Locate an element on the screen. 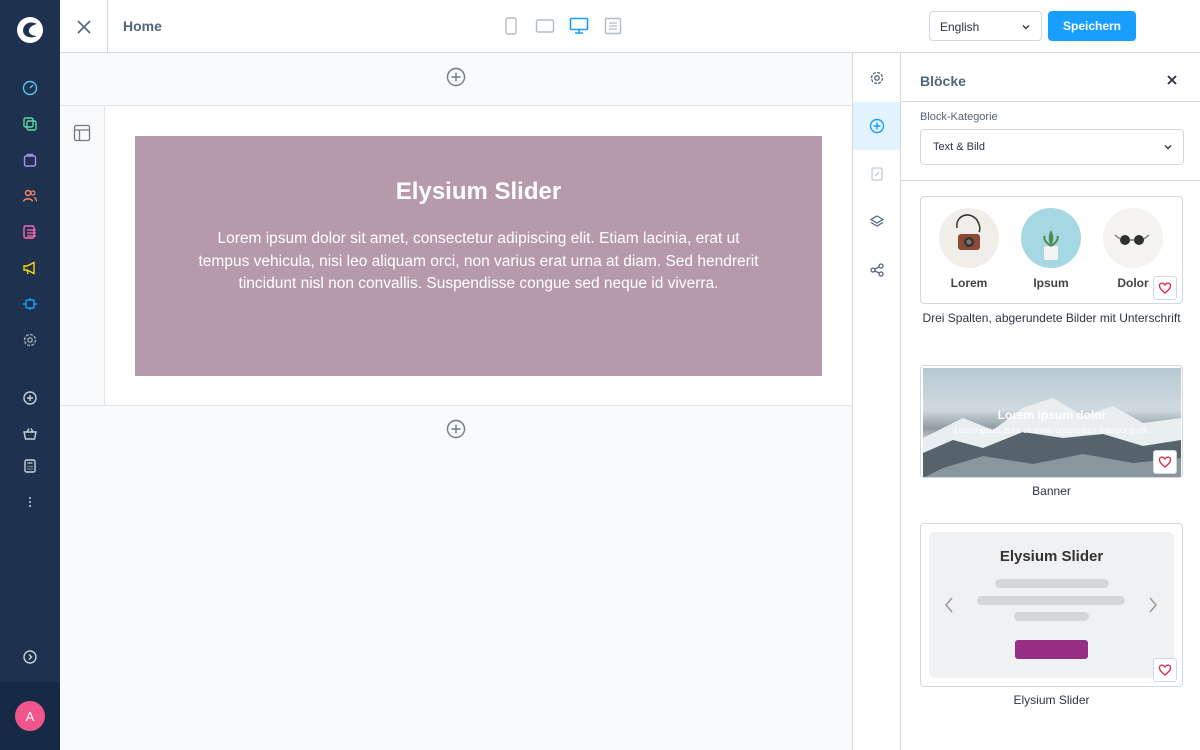  language-value: English is located at coordinates (960, 27).